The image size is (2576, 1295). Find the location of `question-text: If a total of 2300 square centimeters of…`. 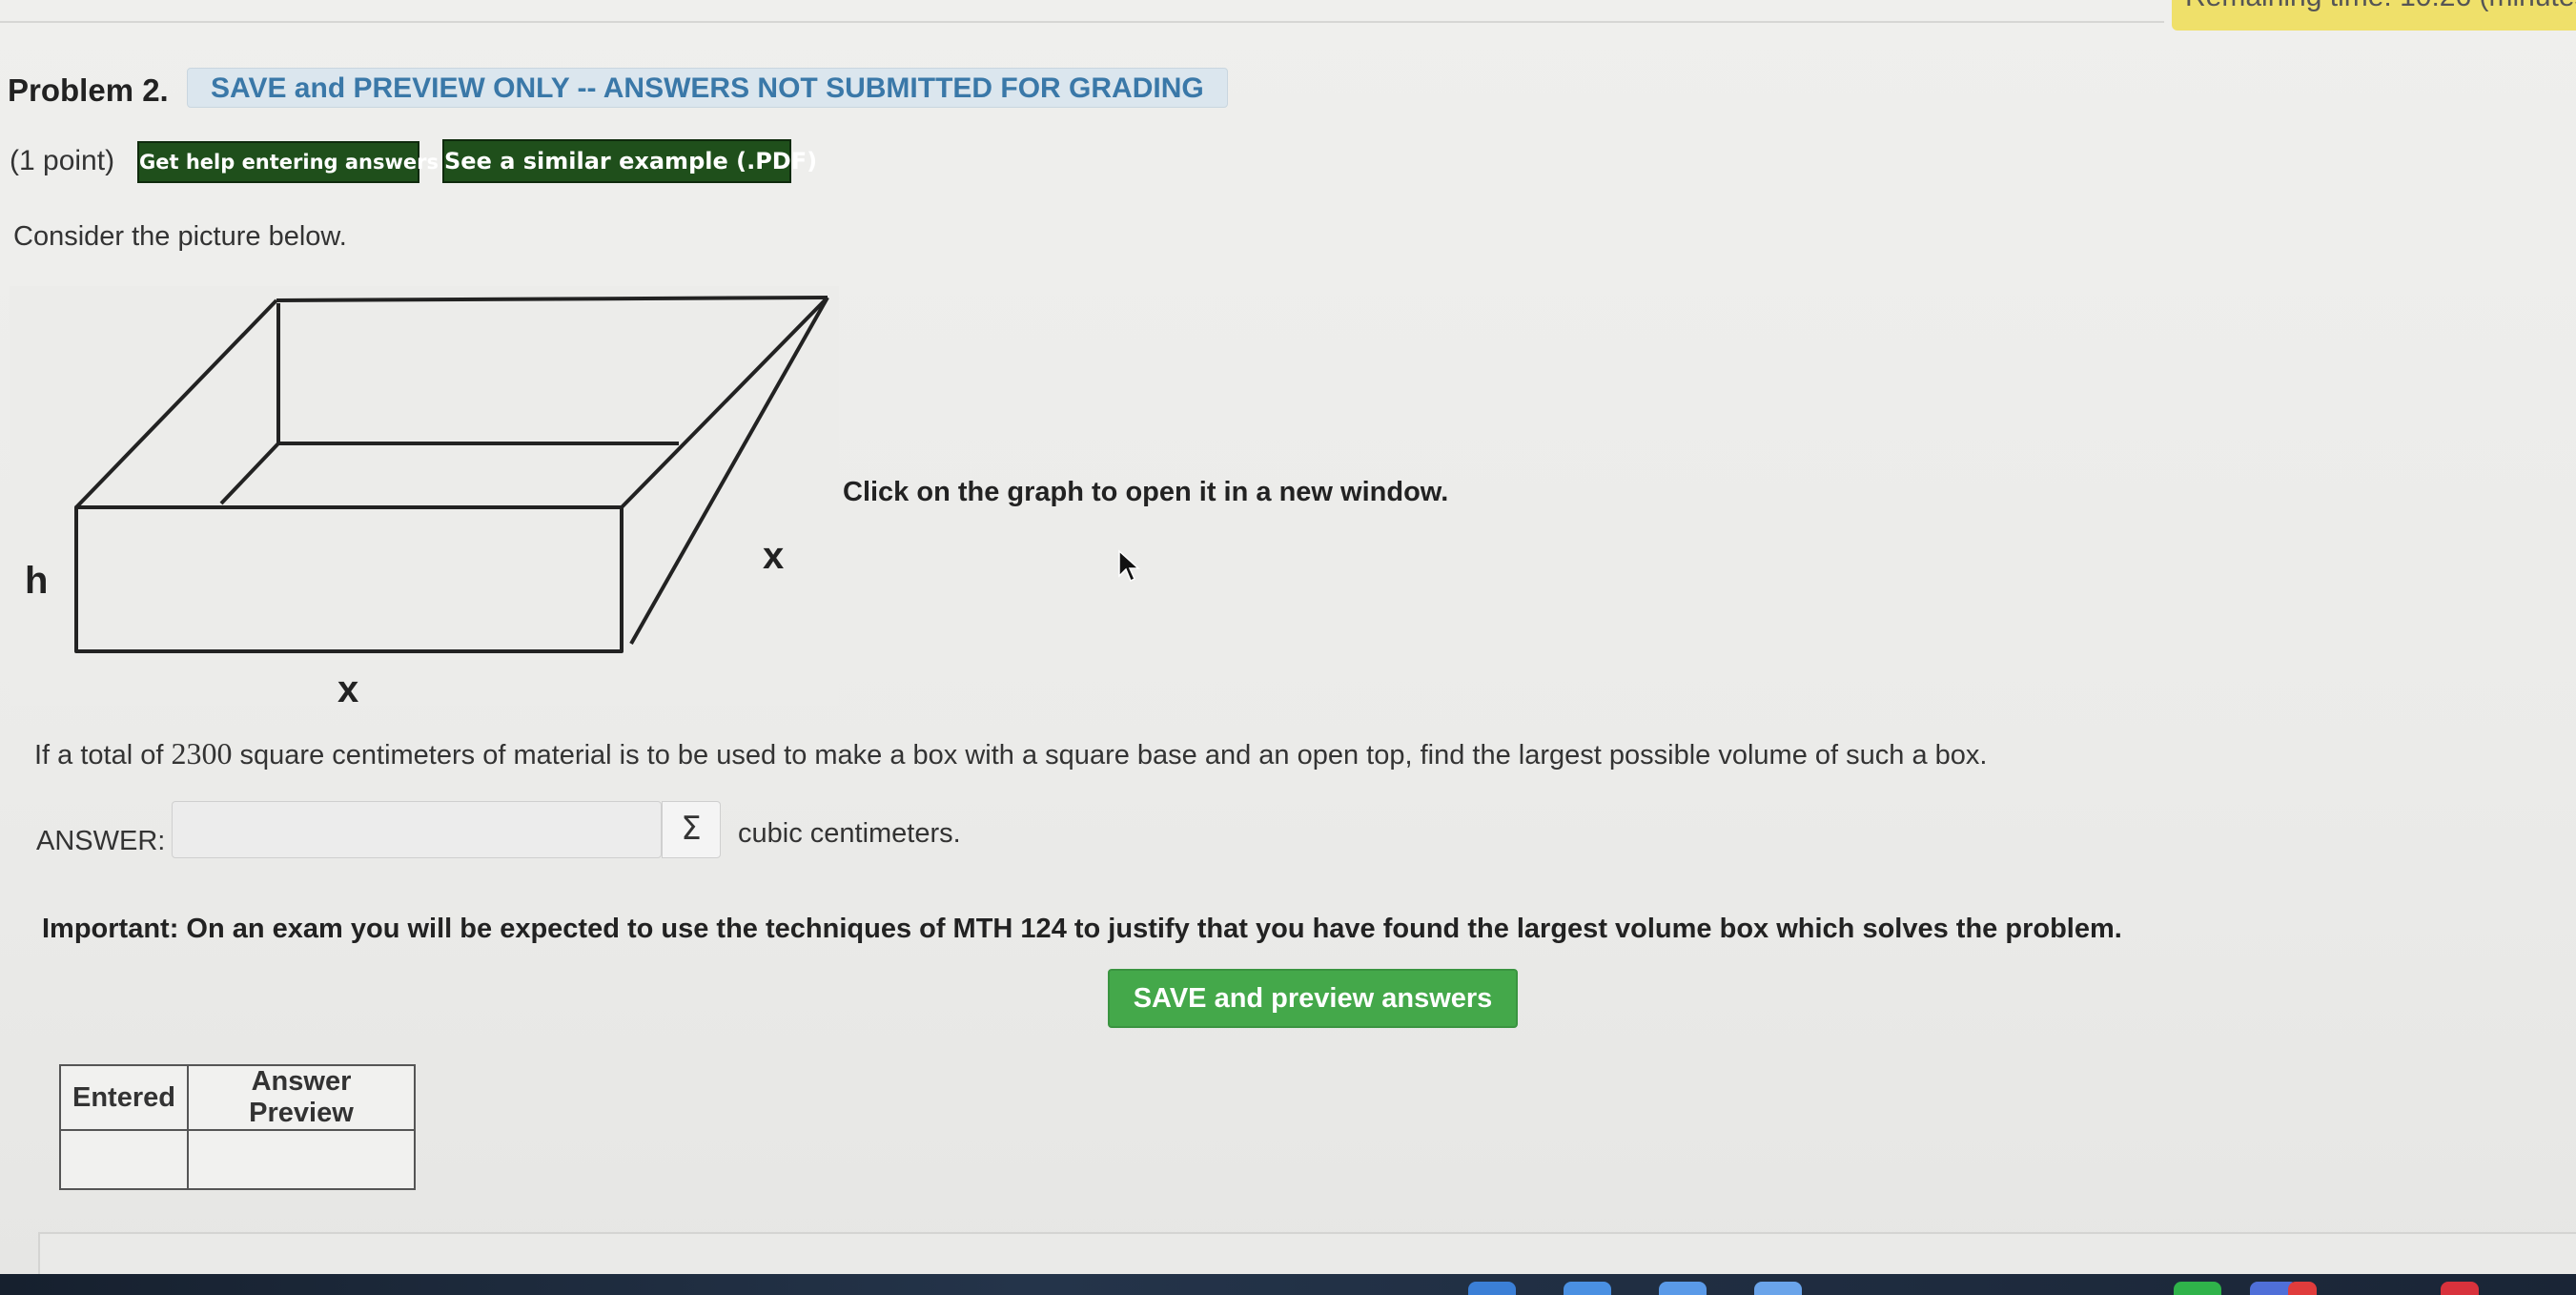

question-text: If a total of 2300 square centimeters of… is located at coordinates (1011, 753).